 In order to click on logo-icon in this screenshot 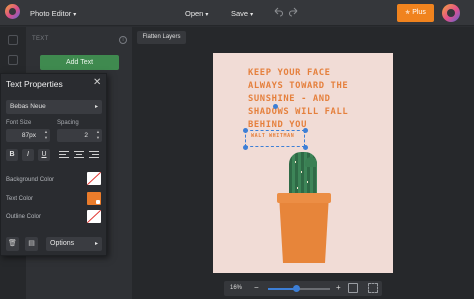, I will do `click(12, 11)`.